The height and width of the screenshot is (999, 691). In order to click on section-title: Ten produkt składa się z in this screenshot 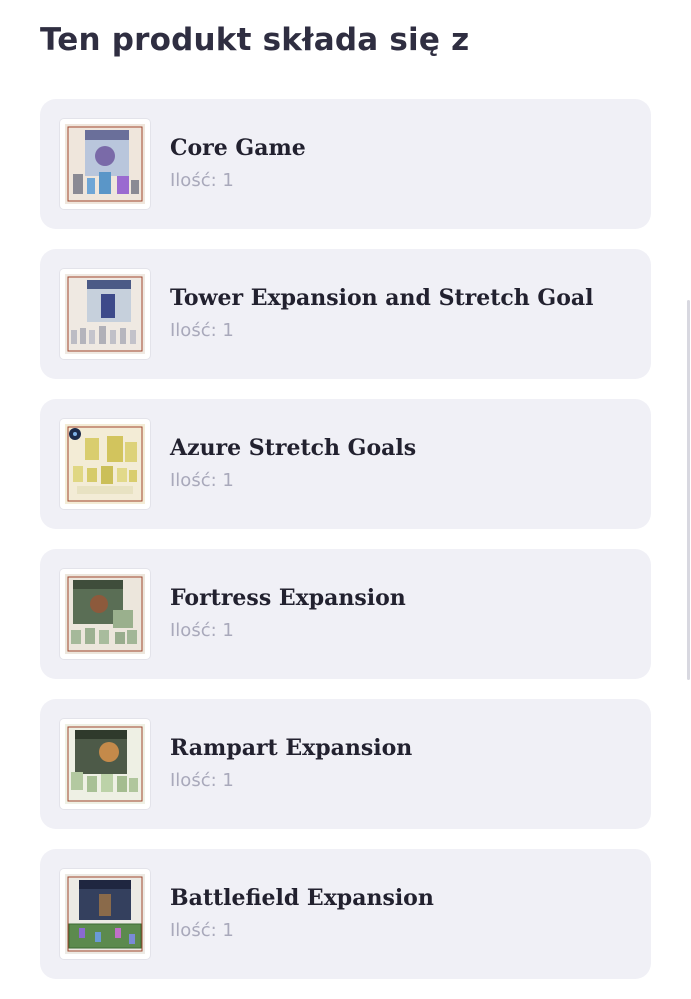, I will do `click(255, 40)`.